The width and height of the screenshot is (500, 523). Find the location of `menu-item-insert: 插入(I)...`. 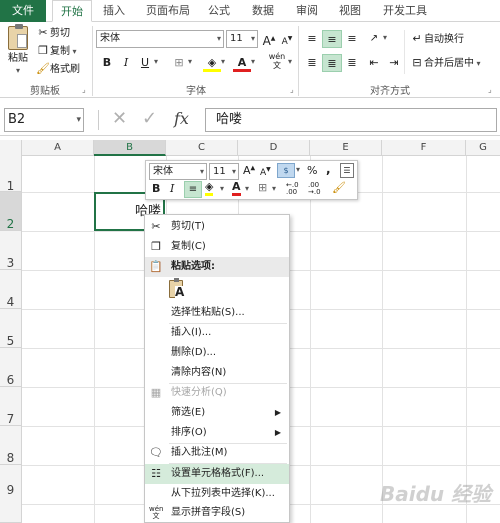

menu-item-insert: 插入(I)... is located at coordinates (217, 333).